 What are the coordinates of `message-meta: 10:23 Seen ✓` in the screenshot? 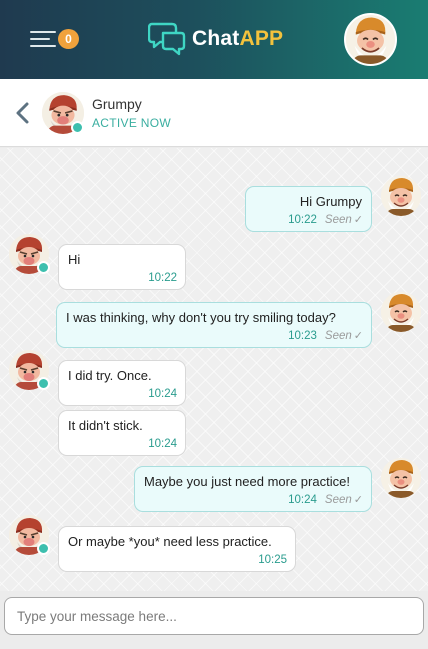 It's located at (325, 335).